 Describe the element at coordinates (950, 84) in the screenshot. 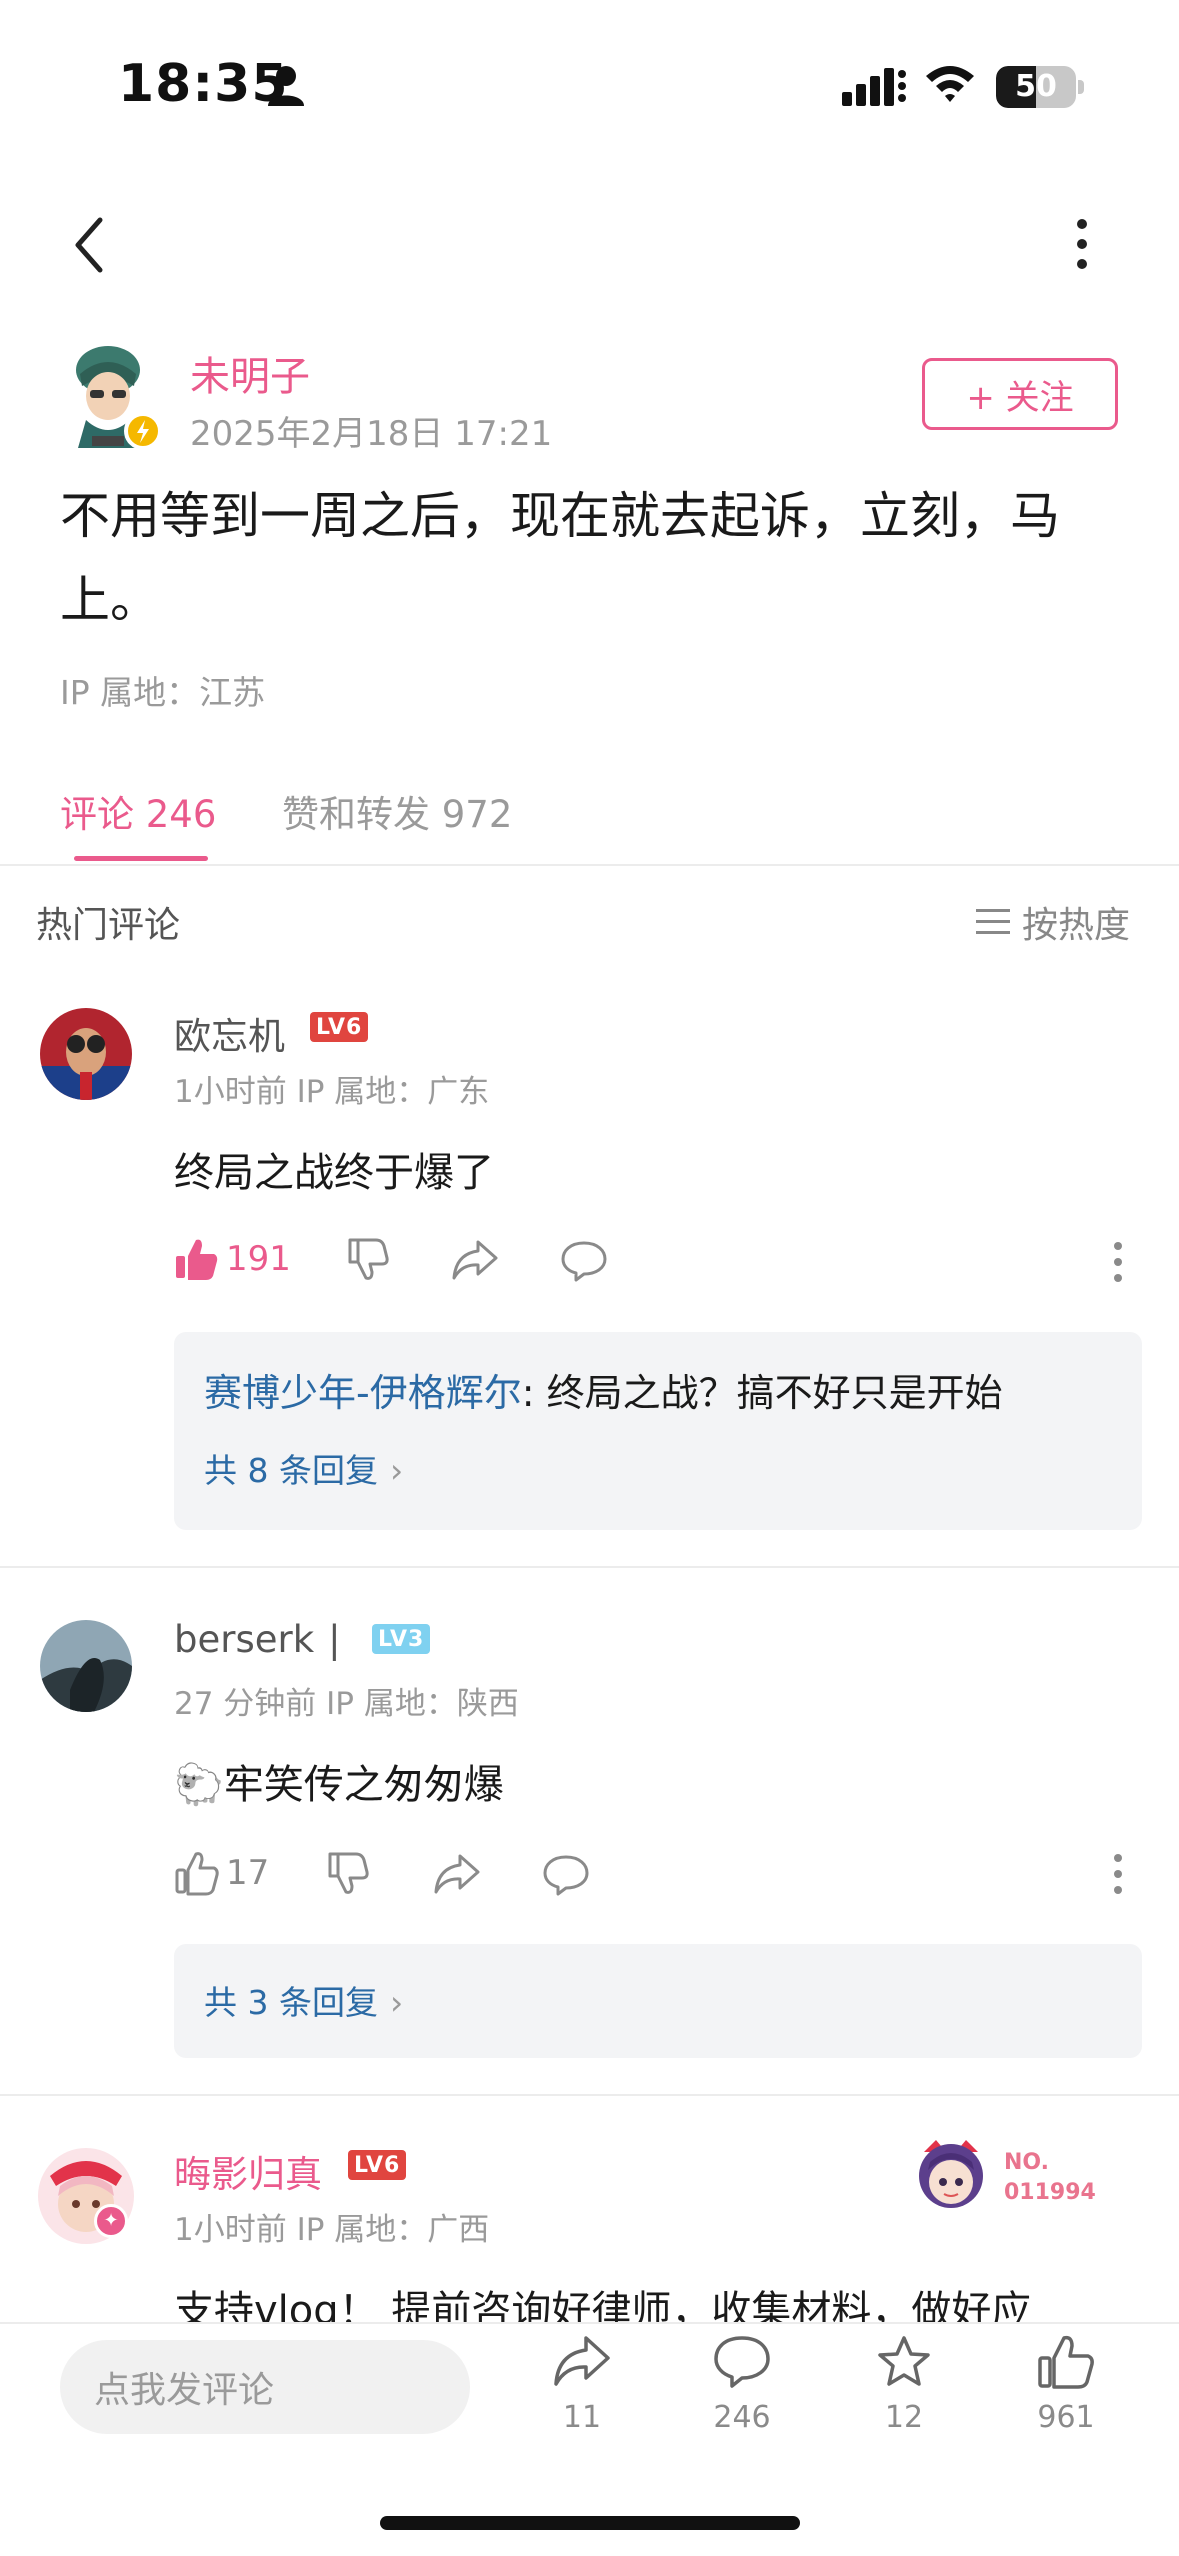

I see `wifi-icon` at that location.